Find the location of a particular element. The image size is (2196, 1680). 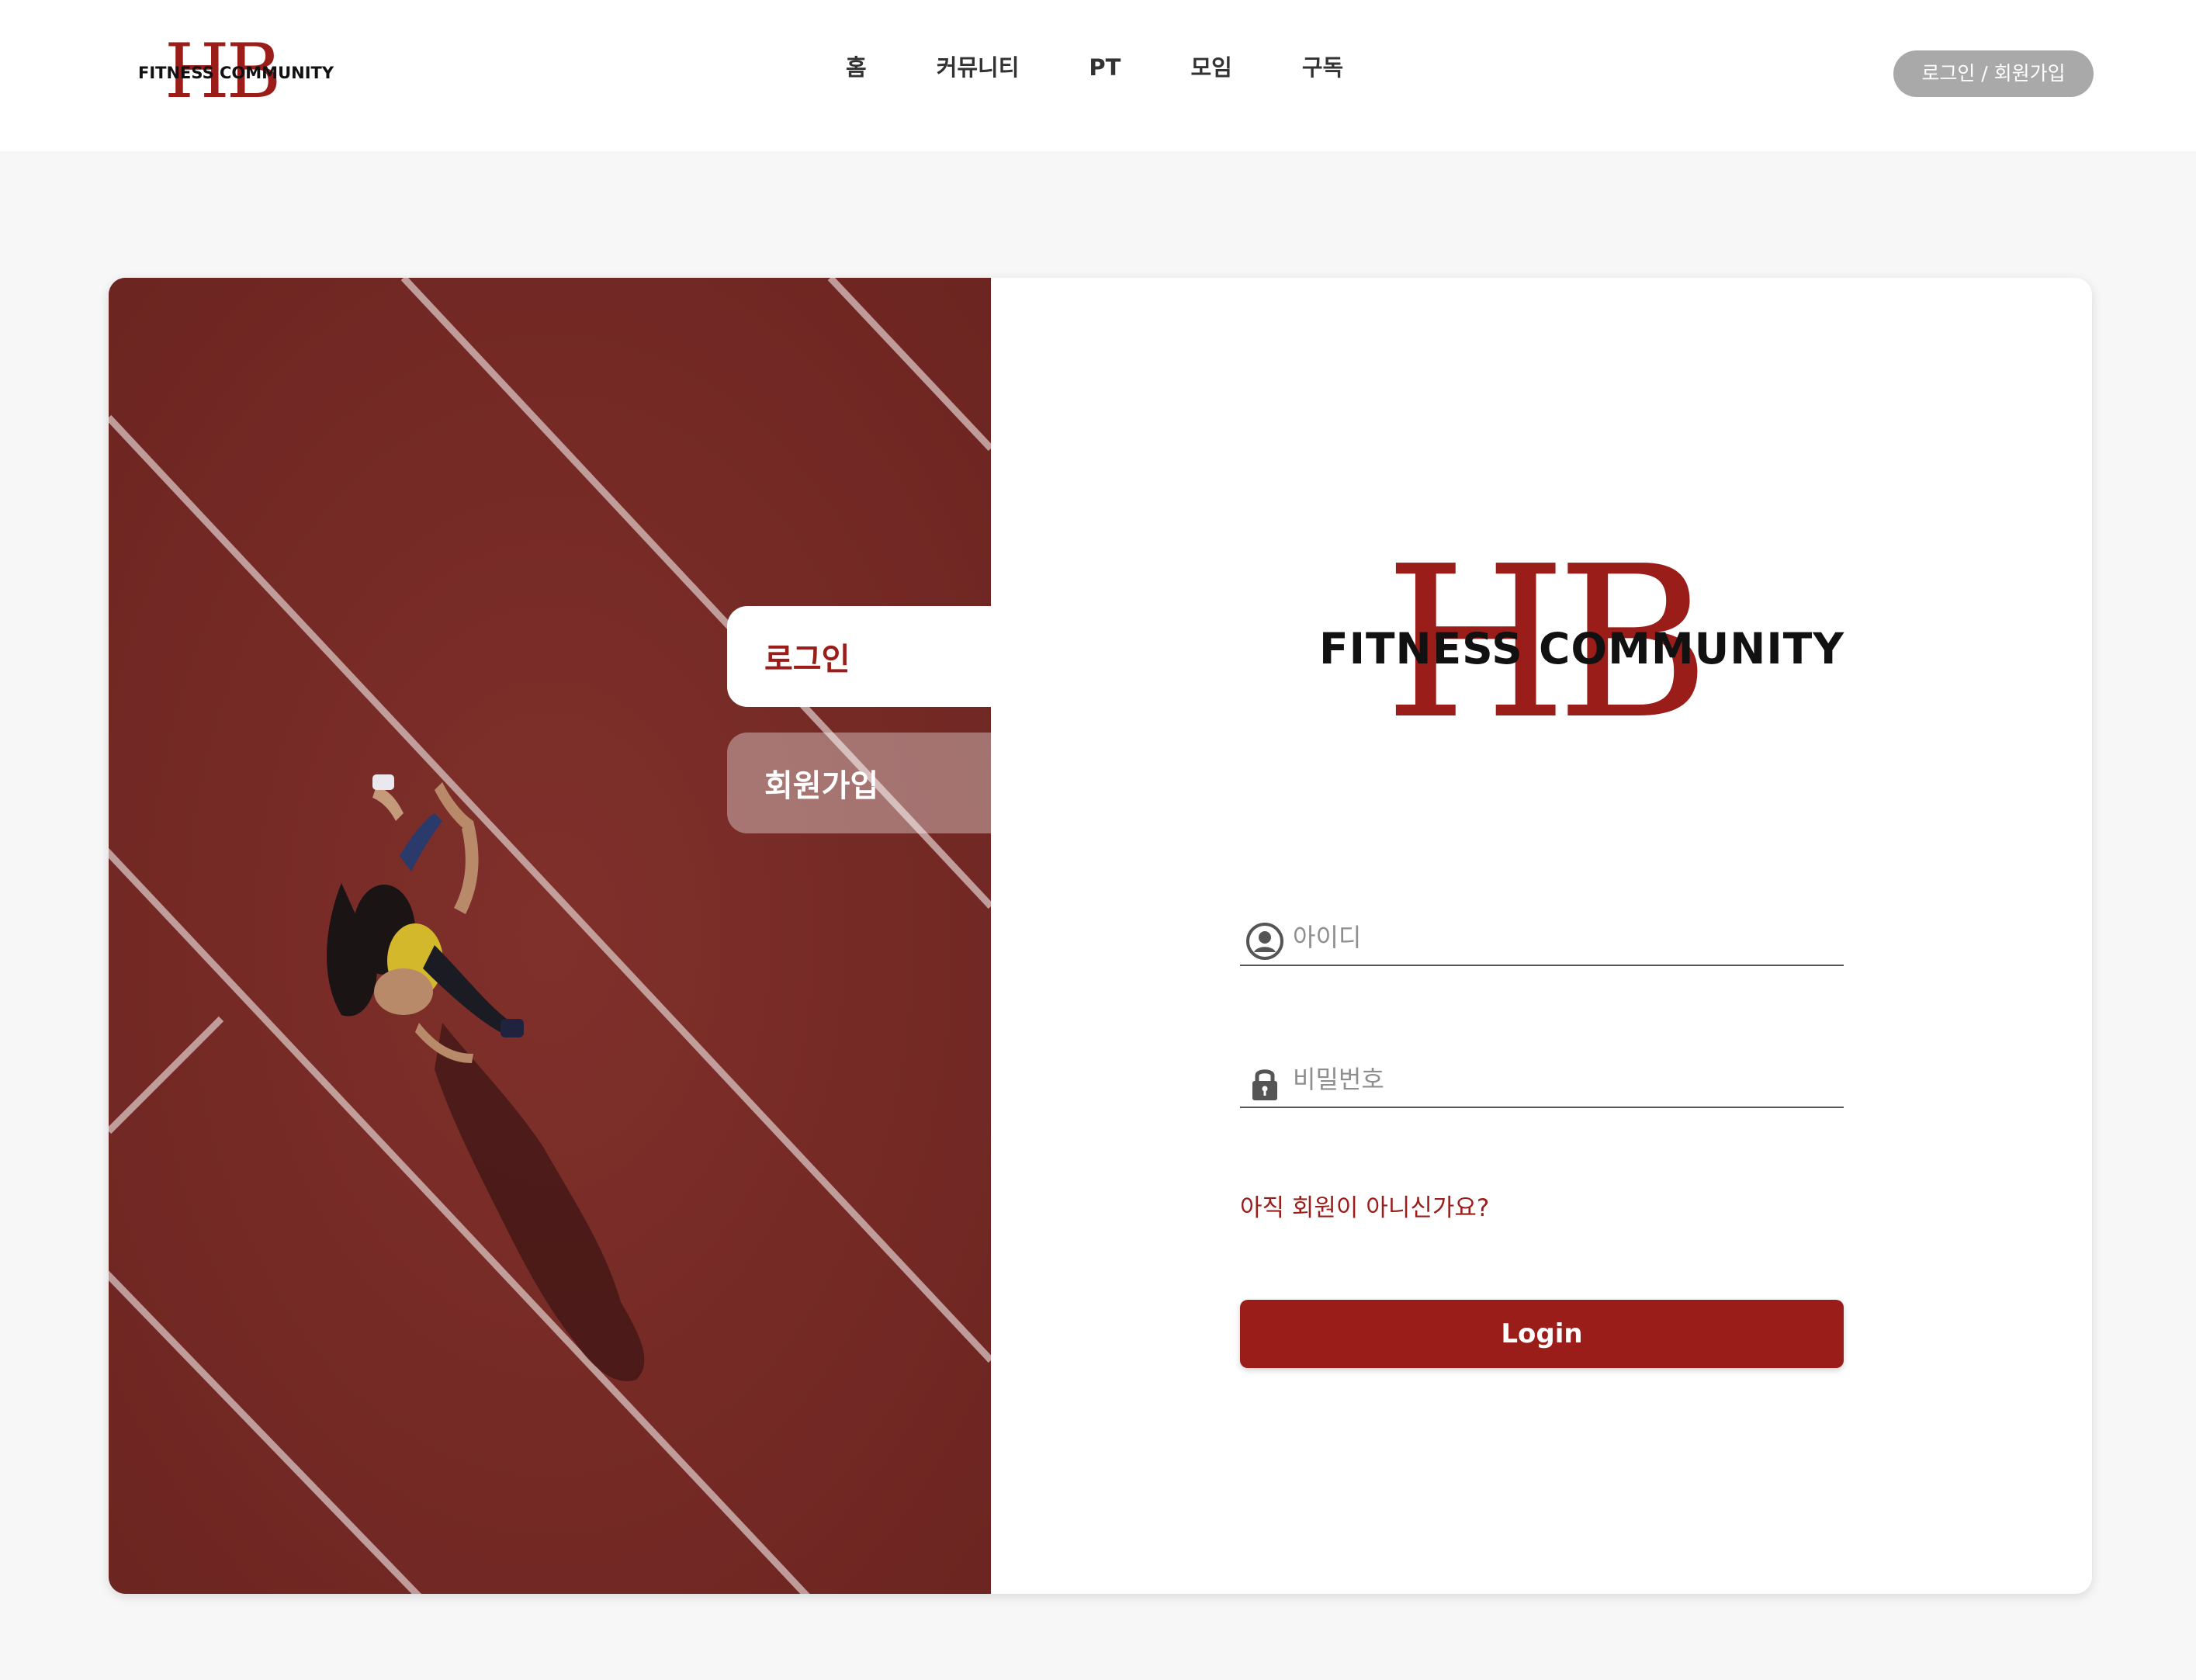

id-field is located at coordinates (1542, 938).